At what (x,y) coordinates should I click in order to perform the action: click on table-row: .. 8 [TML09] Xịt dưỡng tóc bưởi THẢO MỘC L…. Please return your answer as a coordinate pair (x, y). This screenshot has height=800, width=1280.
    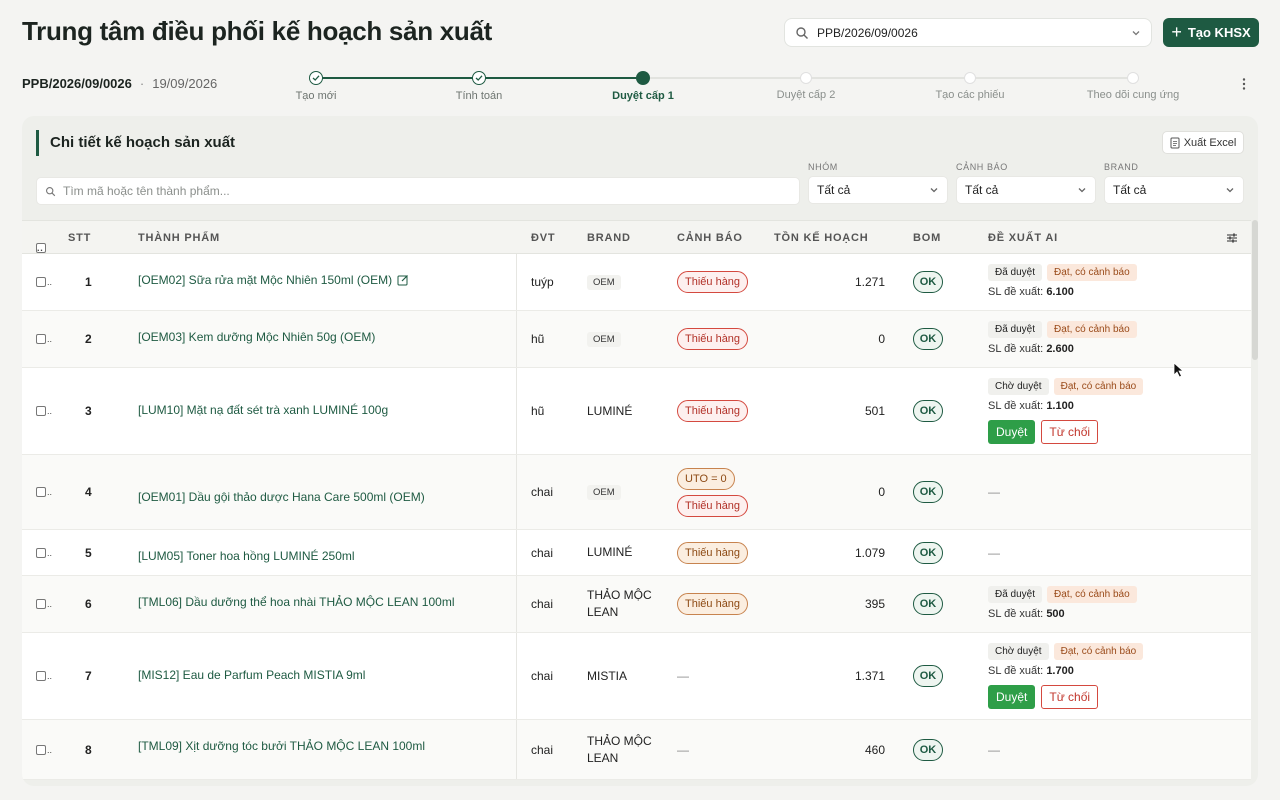
    Looking at the image, I should click on (636, 750).